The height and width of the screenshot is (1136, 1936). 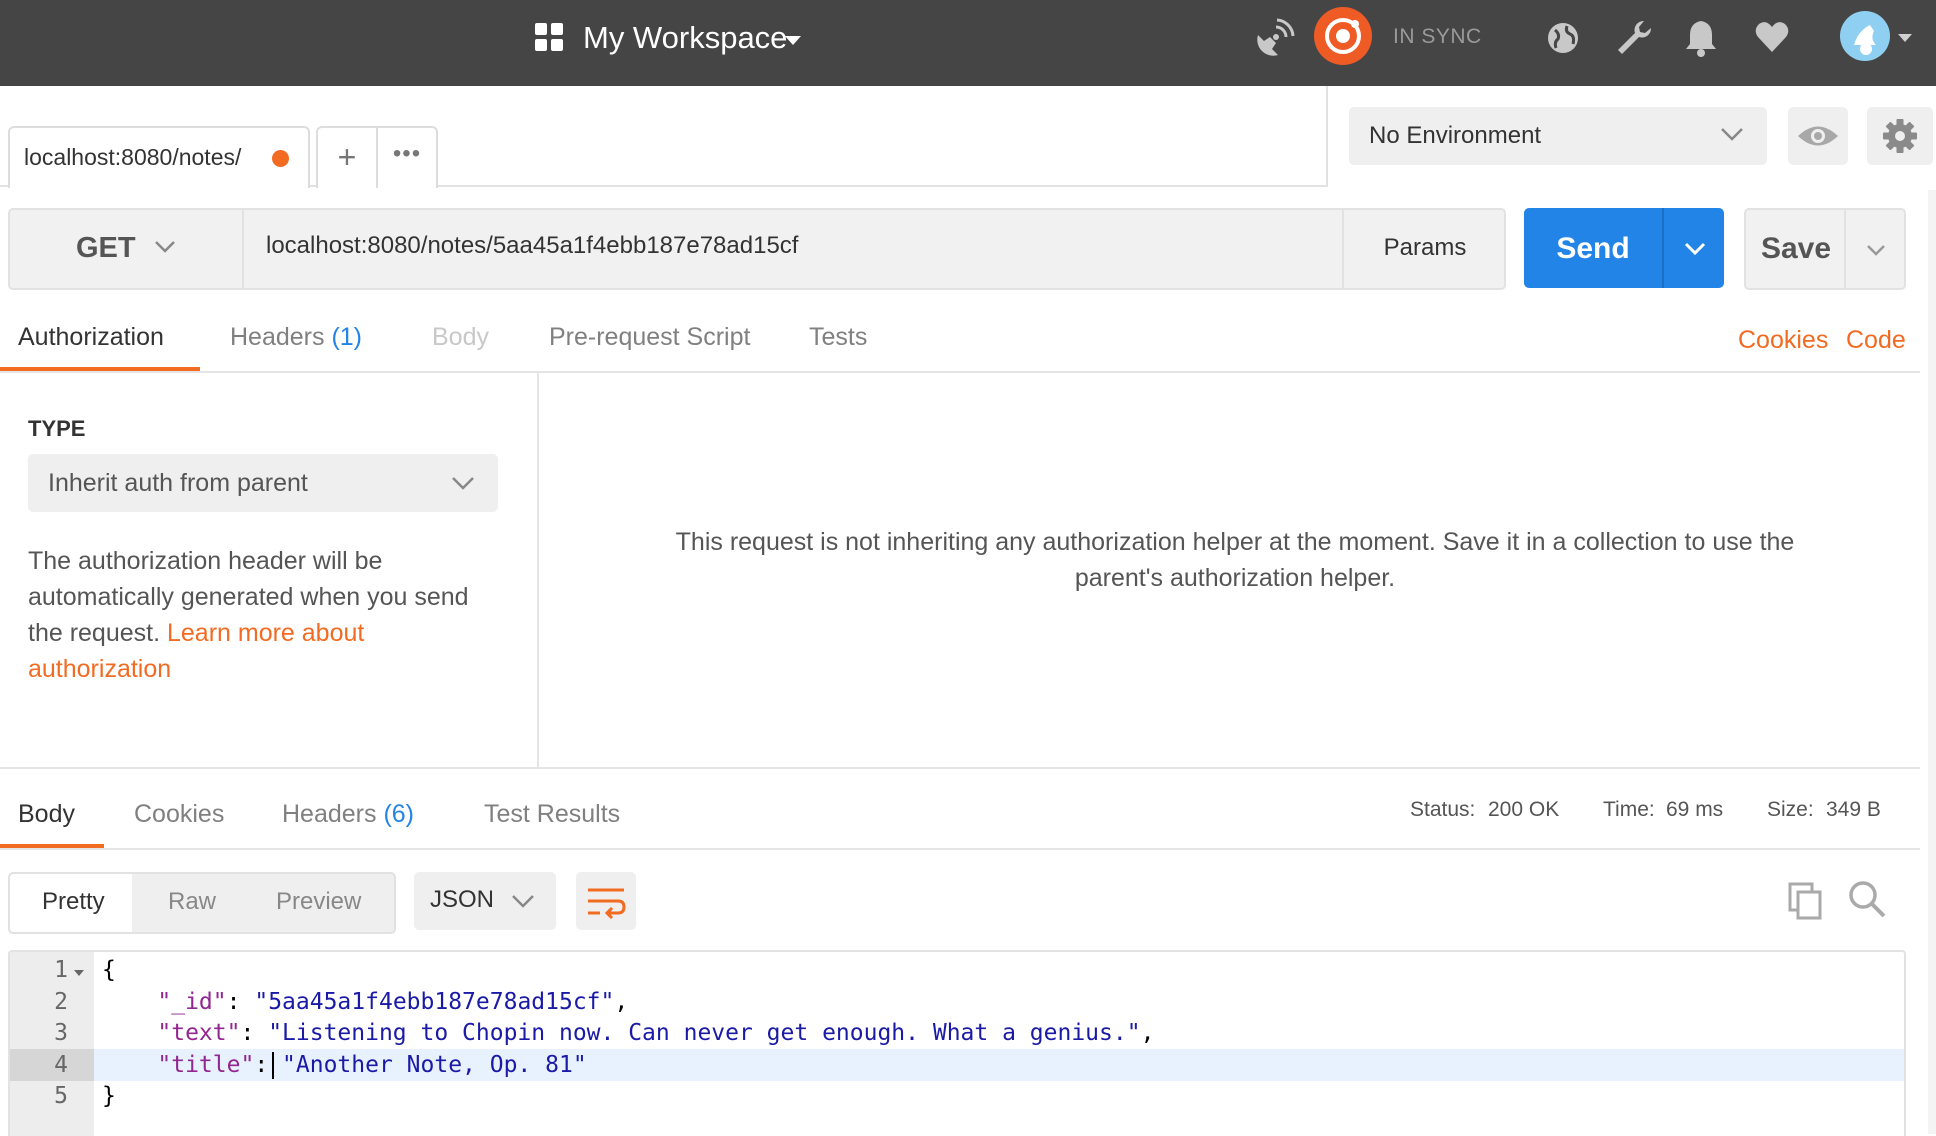 I want to click on params-button-label: Params, so click(x=1425, y=247).